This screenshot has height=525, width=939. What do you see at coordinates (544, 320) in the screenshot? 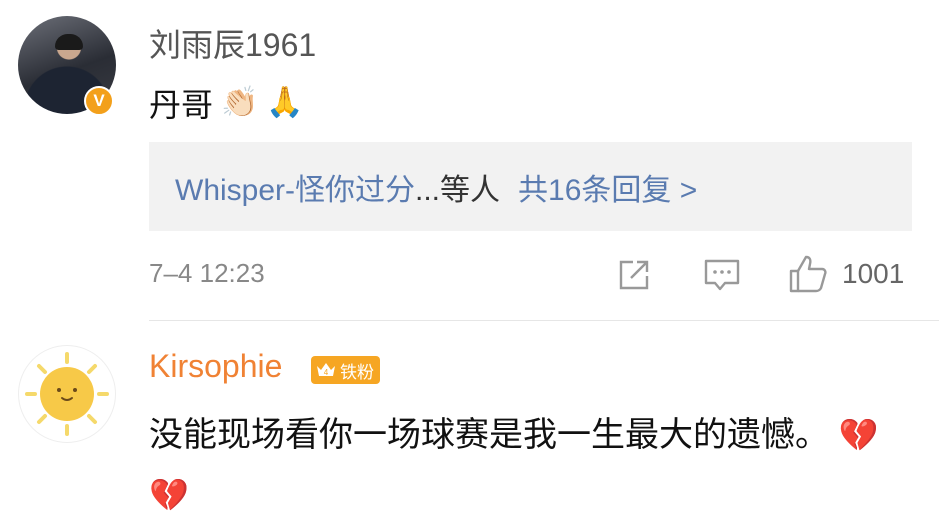
I see `comment-divider` at bounding box center [544, 320].